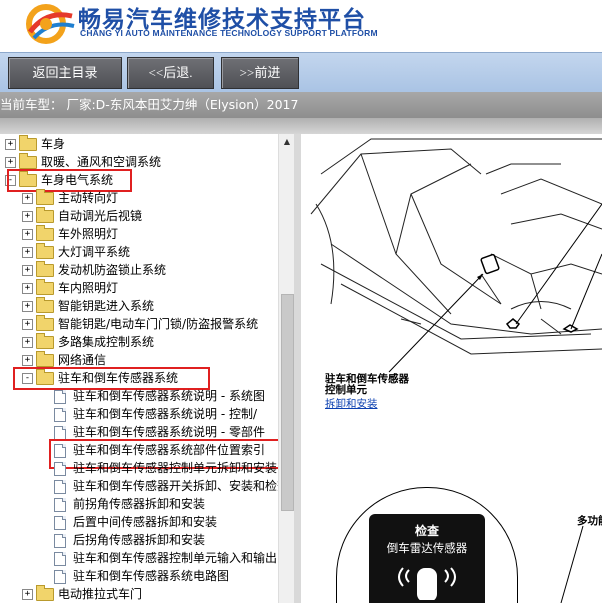  What do you see at coordinates (139, 540) in the screenshot?
I see `tree-item-label: 后拐角传感器拆卸和安装` at bounding box center [139, 540].